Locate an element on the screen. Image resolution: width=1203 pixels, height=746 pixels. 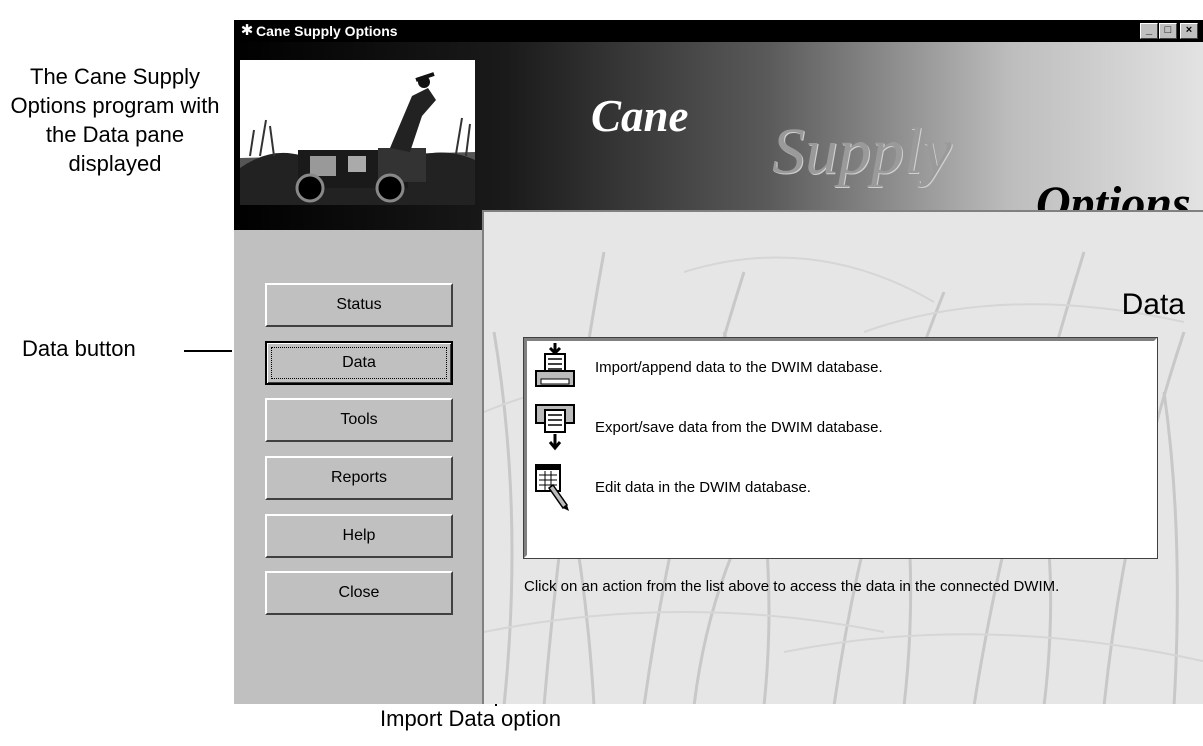
close-button: Close is located at coordinates (359, 593).